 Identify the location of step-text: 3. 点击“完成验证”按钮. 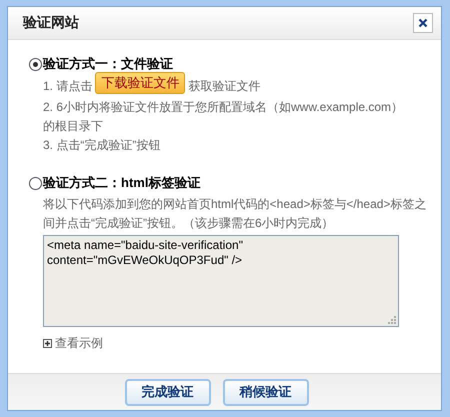
(102, 145).